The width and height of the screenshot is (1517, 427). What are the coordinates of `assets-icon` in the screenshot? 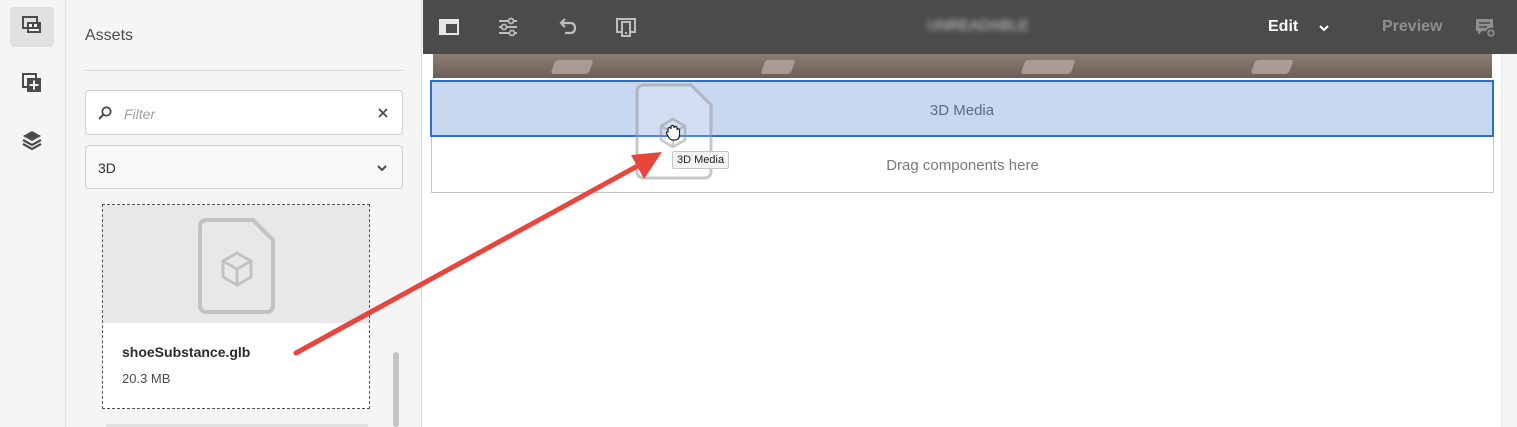 It's located at (32, 27).